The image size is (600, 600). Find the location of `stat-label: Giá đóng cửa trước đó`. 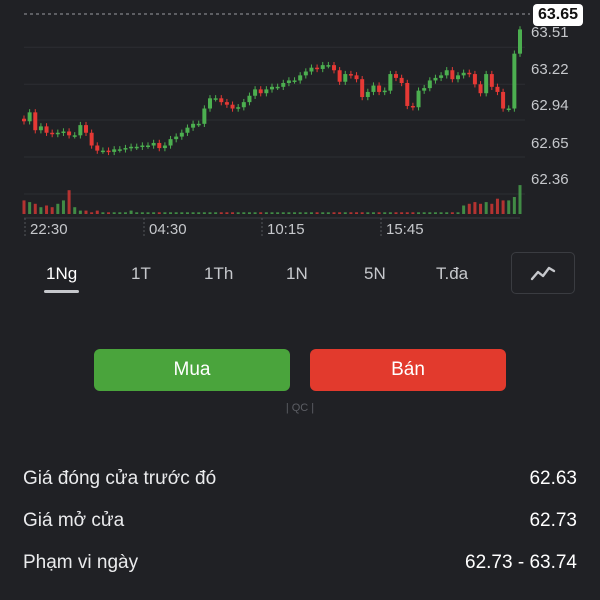

stat-label: Giá đóng cửa trước đó is located at coordinates (120, 478).